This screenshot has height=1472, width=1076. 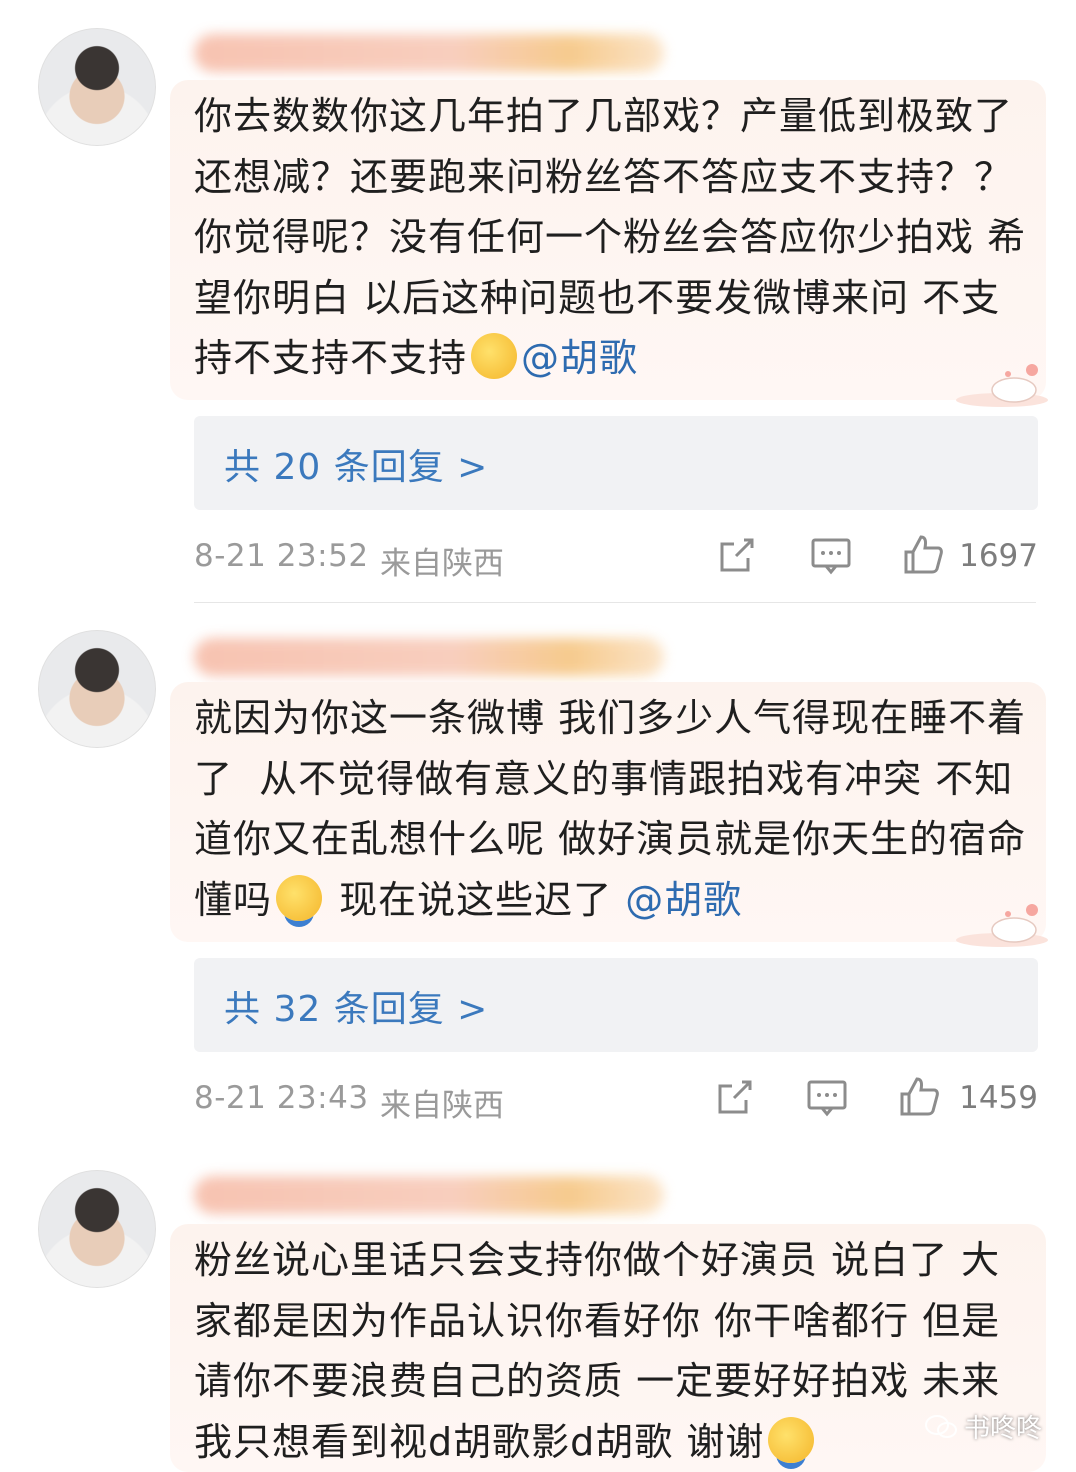 I want to click on divider, so click(x=615, y=602).